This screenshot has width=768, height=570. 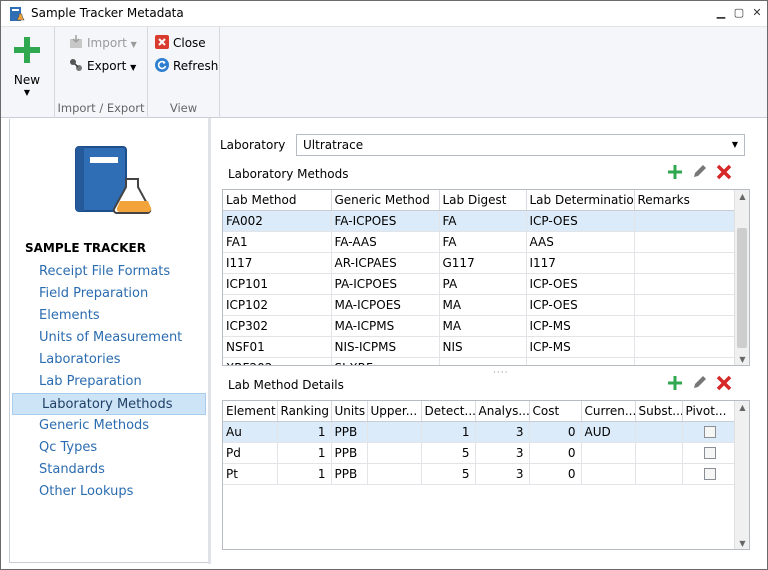 I want to click on table-row: Pt 1 PPB 5 3 0, so click(x=479, y=474).